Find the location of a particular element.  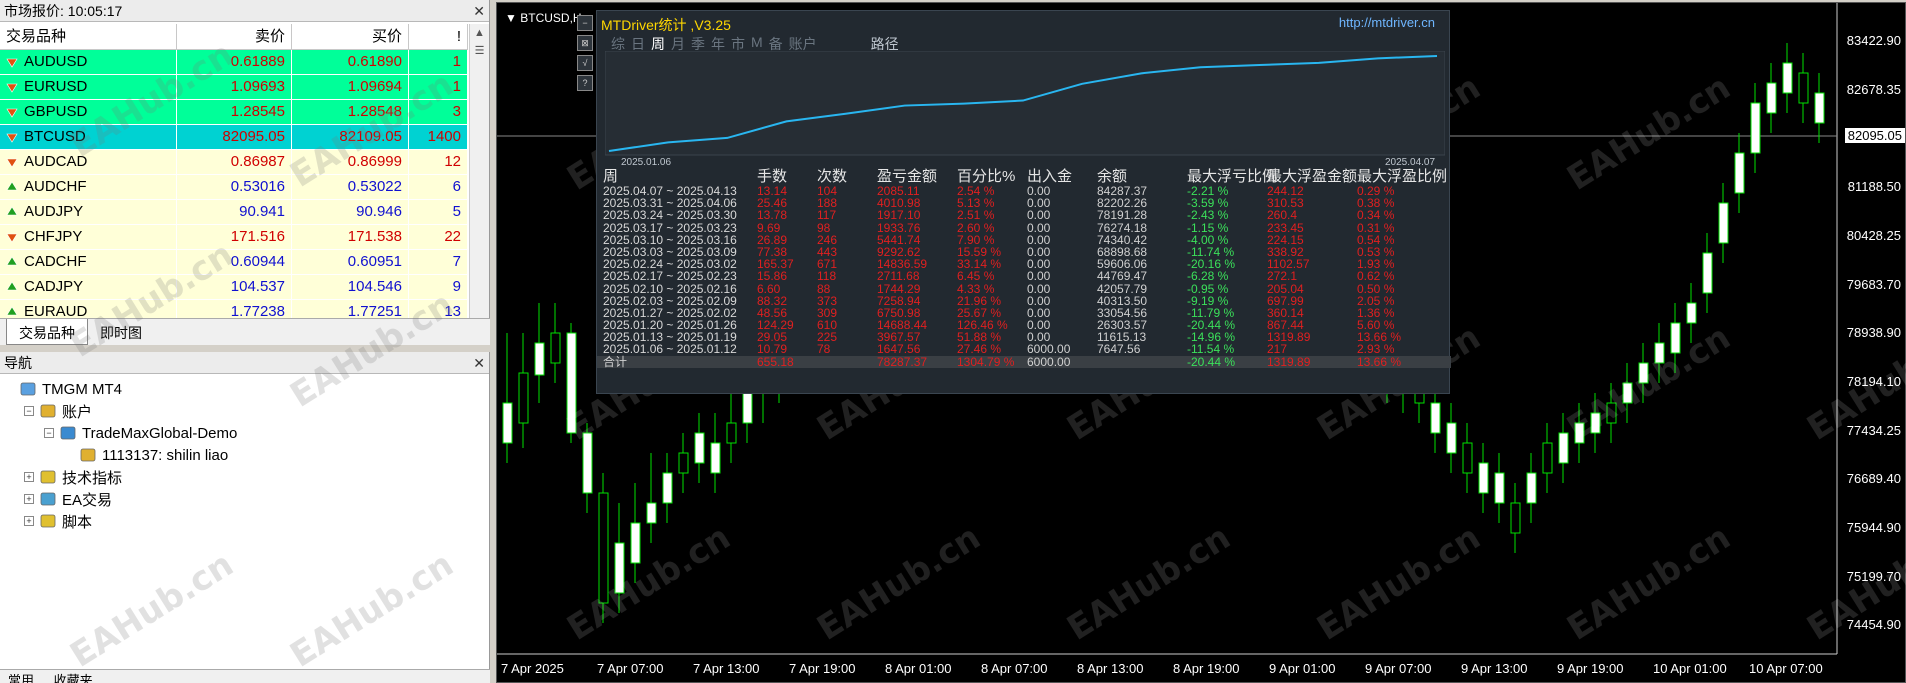

navigator-item-label: 1113137: shilin liao is located at coordinates (165, 455).